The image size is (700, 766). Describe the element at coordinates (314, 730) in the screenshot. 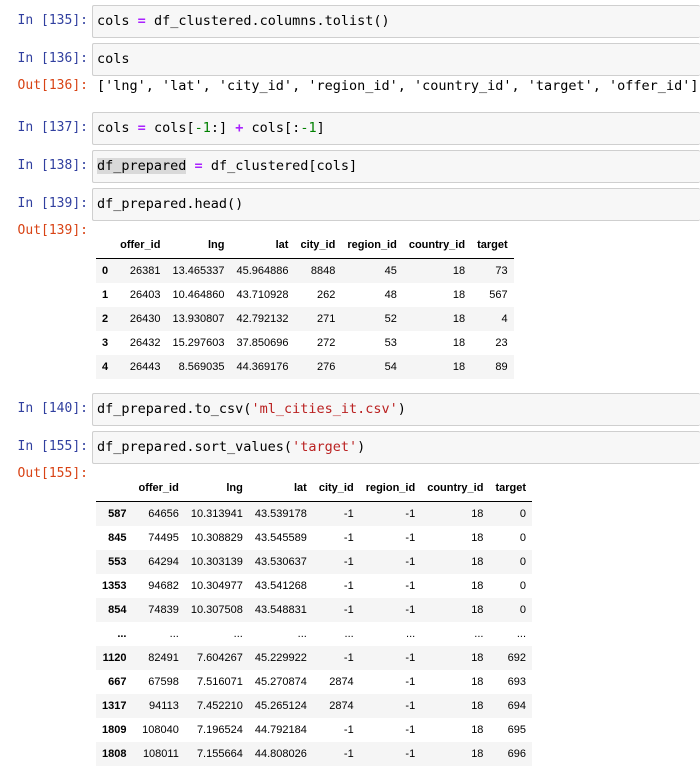

I see `table-row: 1809 108040 7.196524 44.792184 -1 -1 18 695` at that location.